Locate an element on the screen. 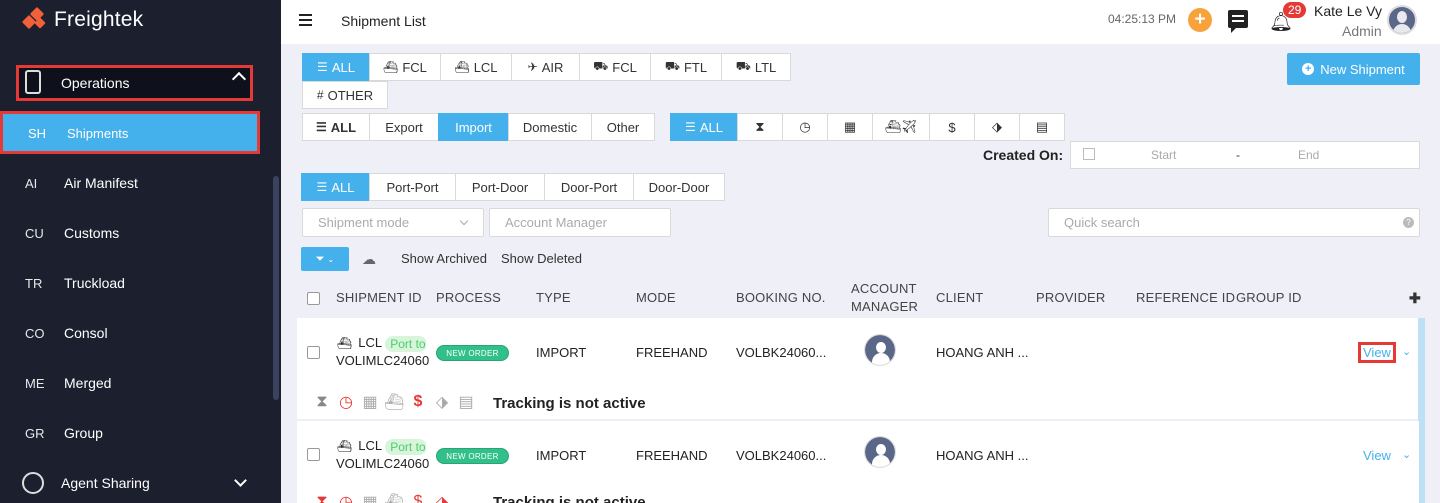 This screenshot has width=1440, height=503. tab-route-port-door: Port-Door is located at coordinates (500, 187).